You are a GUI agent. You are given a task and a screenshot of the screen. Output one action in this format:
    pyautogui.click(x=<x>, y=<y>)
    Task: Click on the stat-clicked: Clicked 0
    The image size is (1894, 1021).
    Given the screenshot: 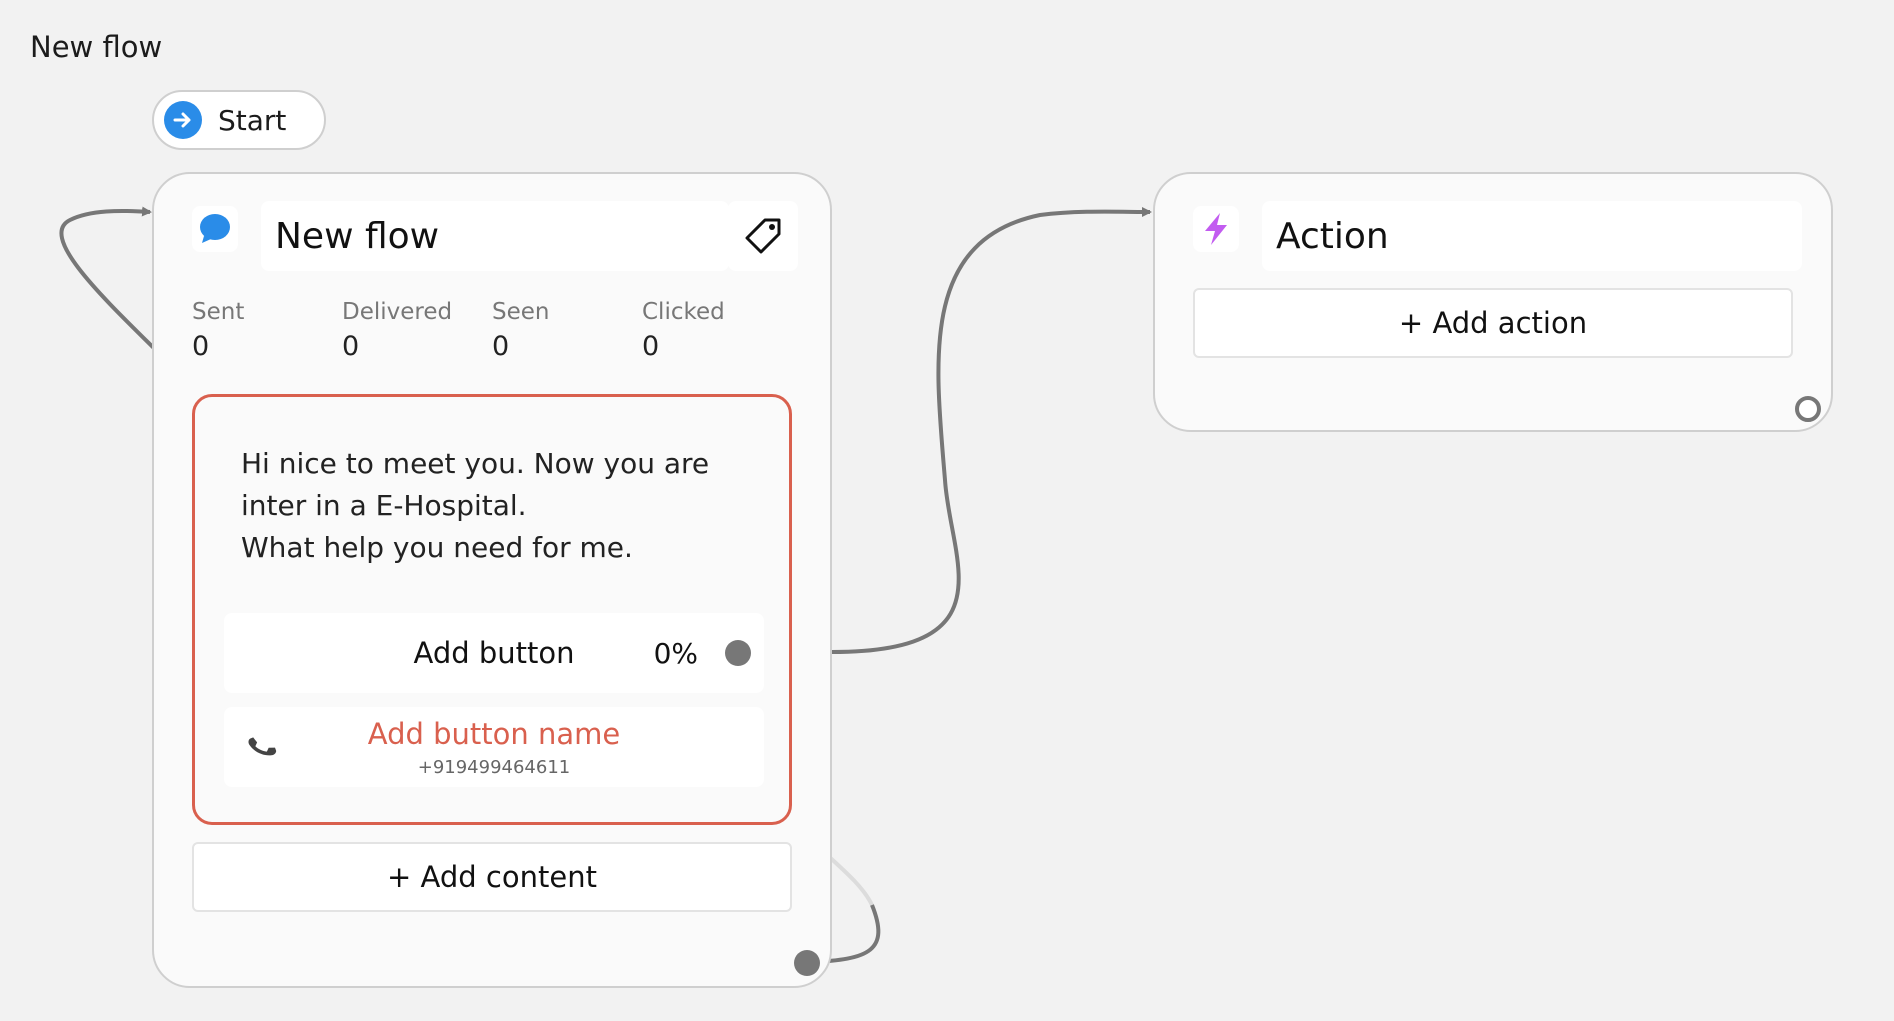 What is the action you would take?
    pyautogui.click(x=683, y=330)
    